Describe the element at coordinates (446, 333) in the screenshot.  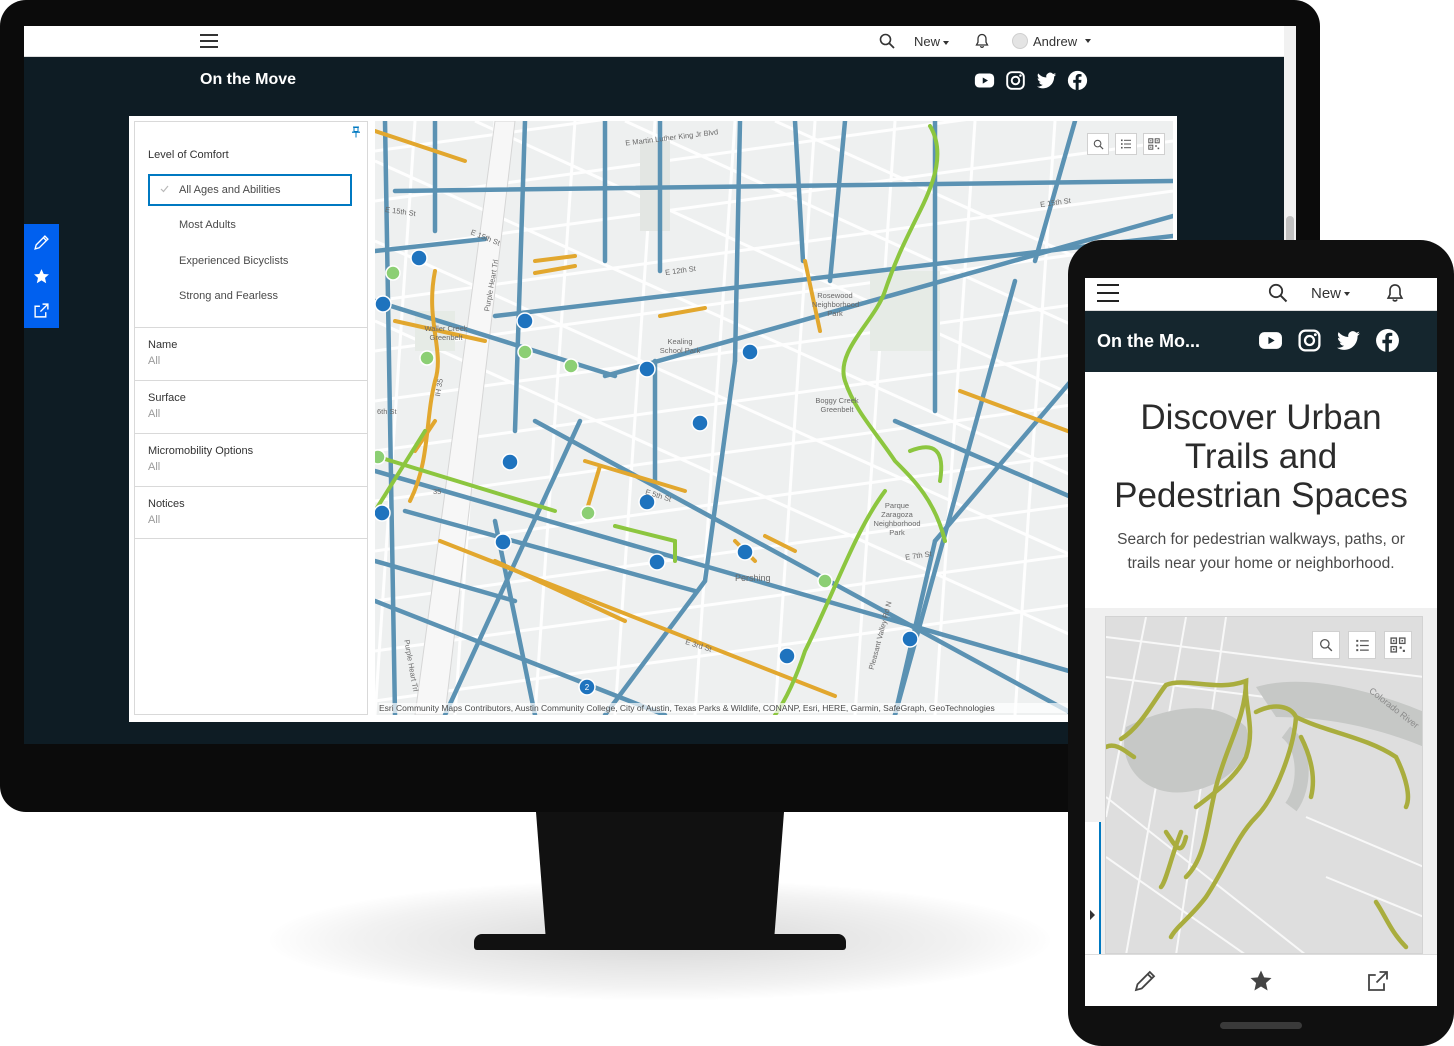
I see `map-label-waller: Waller Creek Greenbelt` at that location.